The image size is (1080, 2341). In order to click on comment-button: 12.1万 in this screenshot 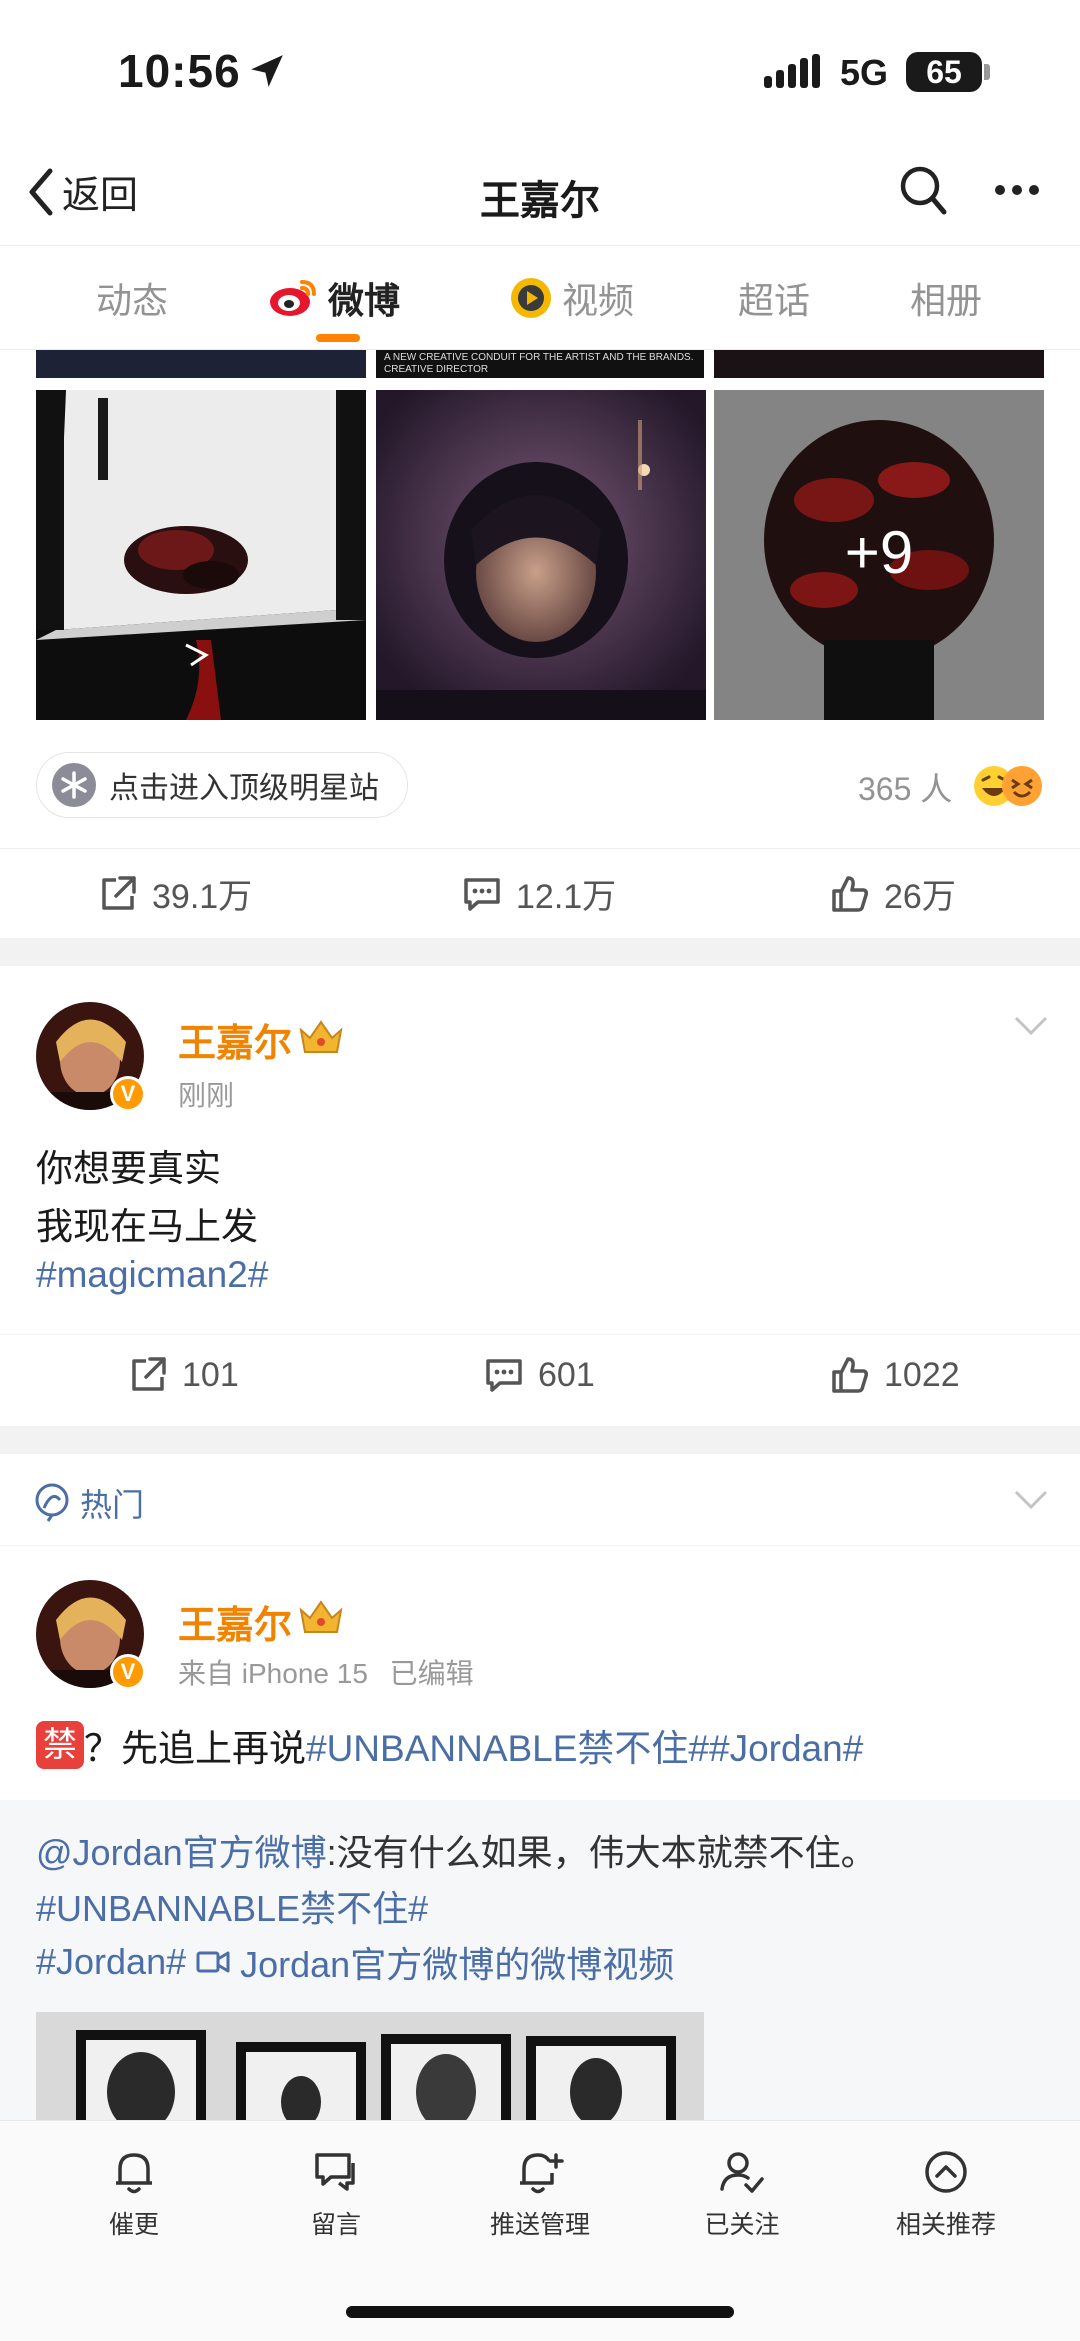, I will do `click(539, 893)`.